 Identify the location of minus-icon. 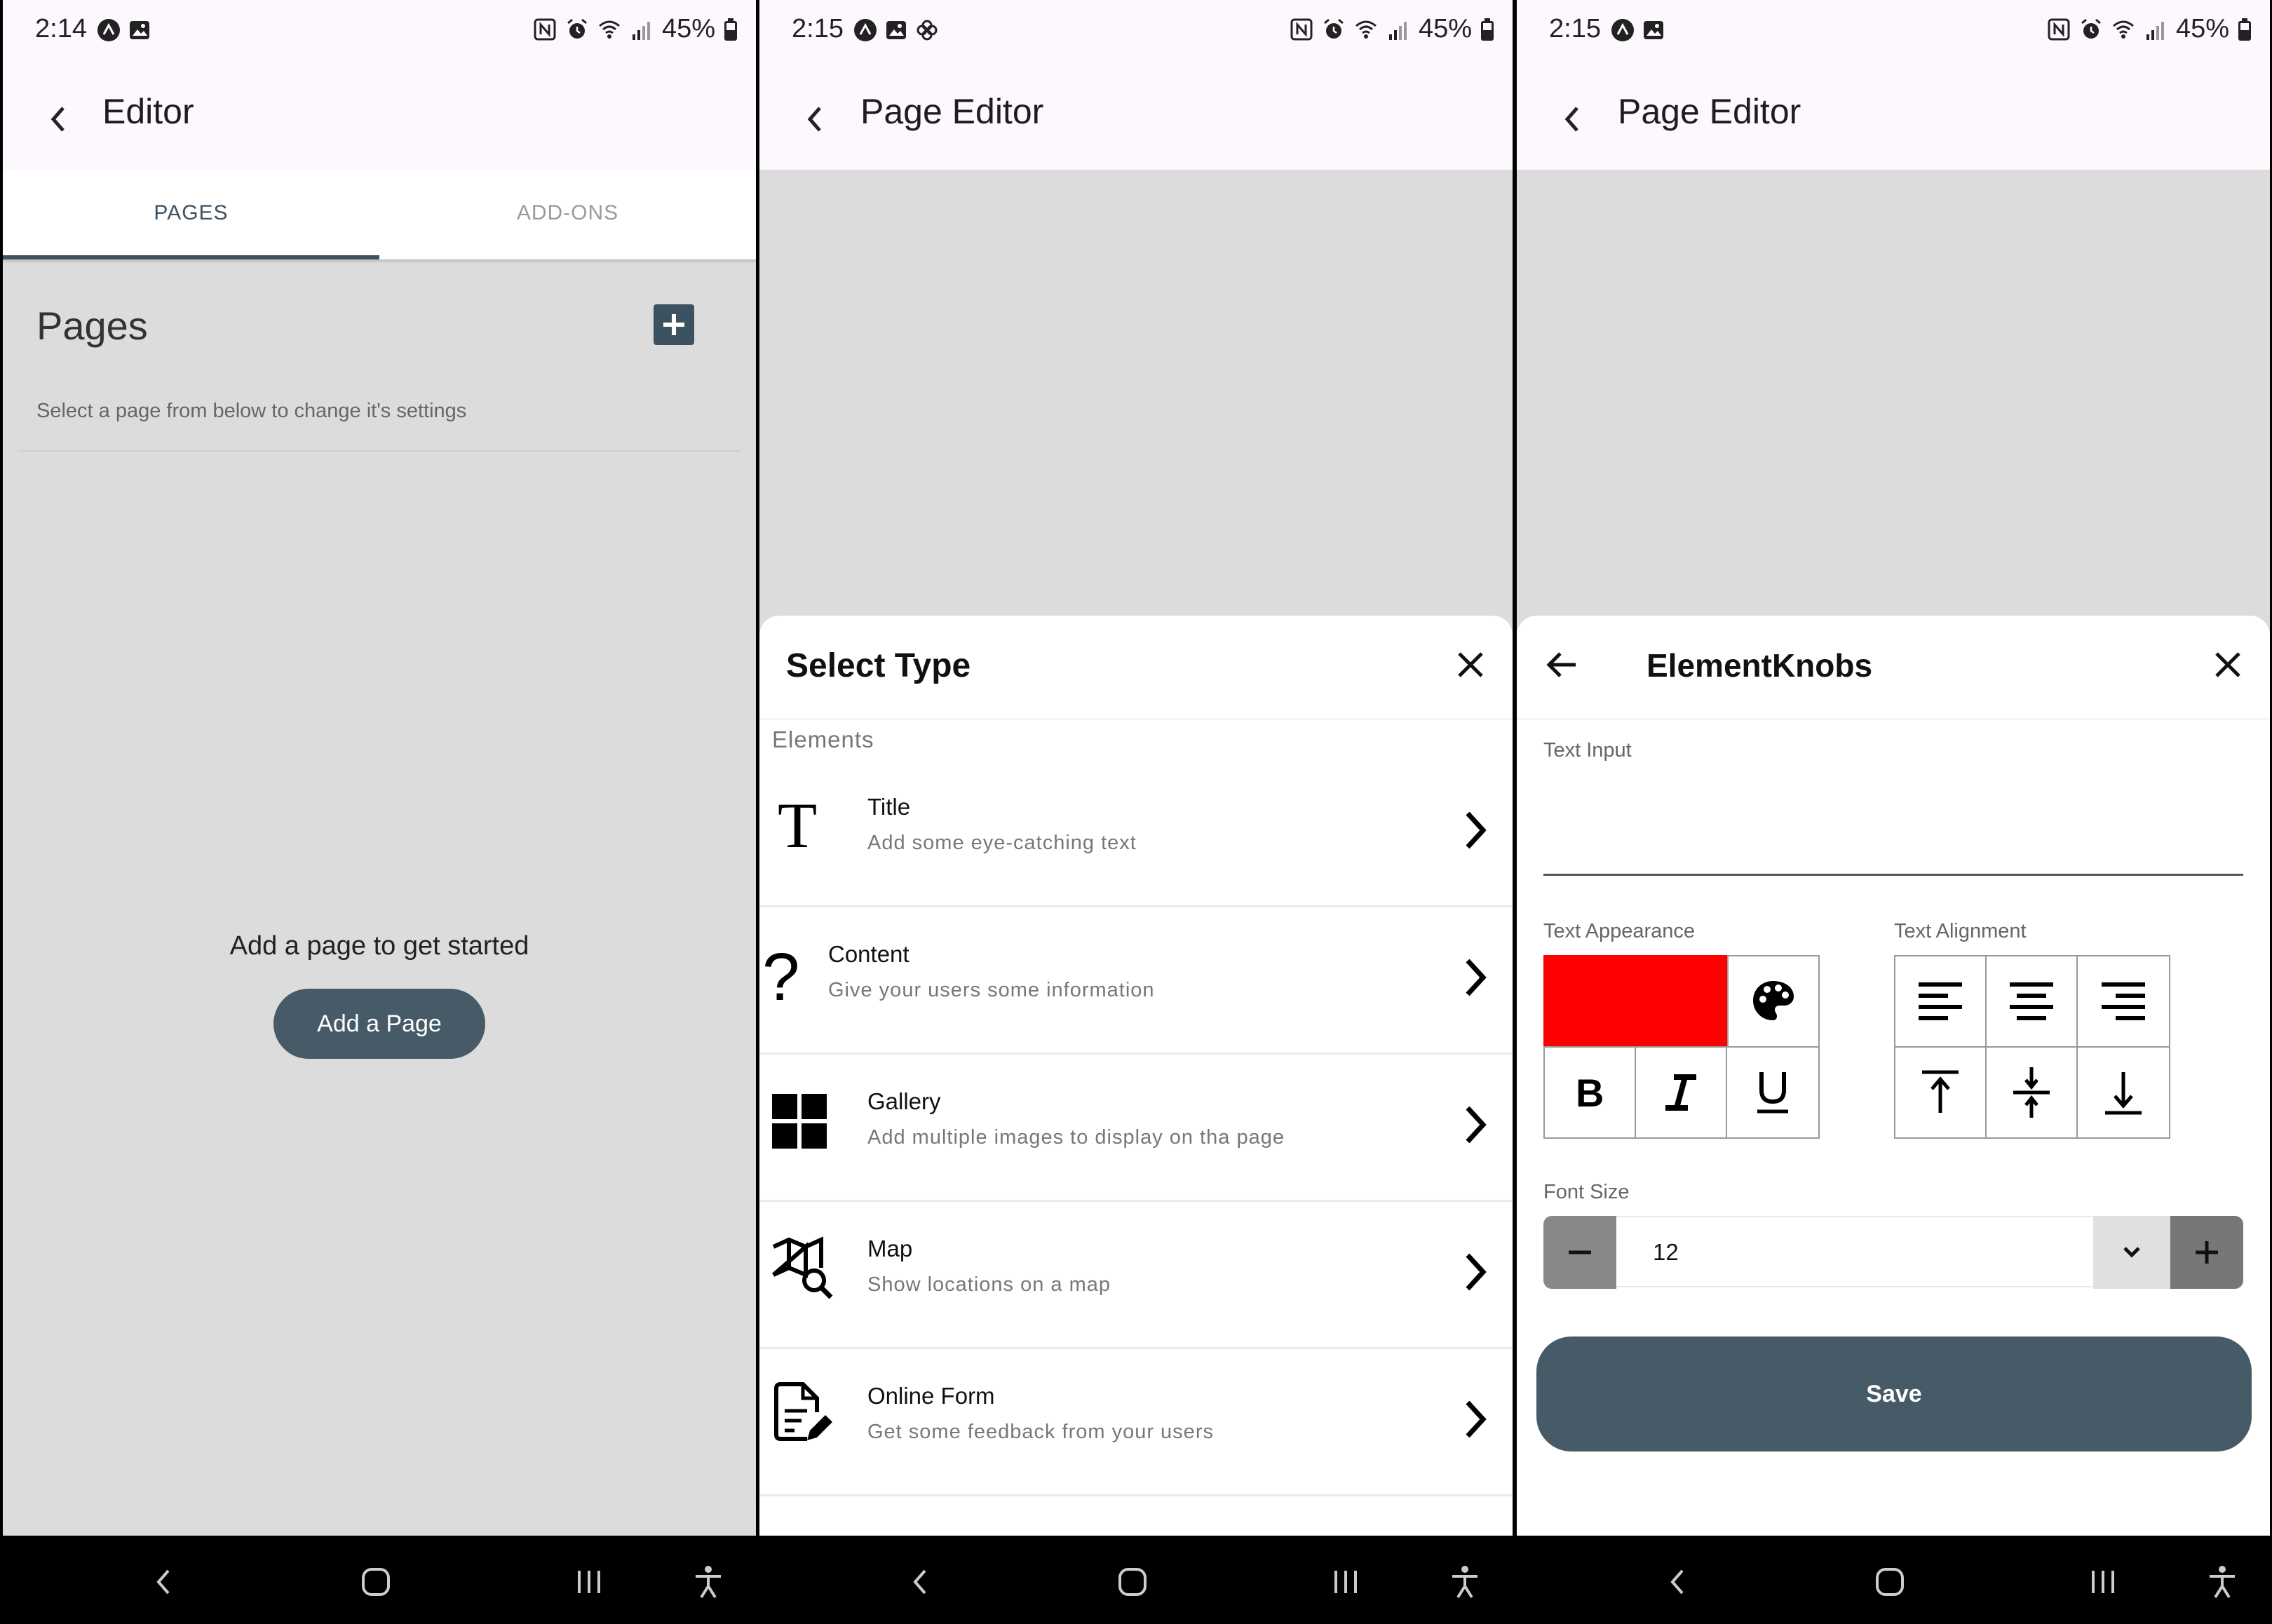
(1580, 1252).